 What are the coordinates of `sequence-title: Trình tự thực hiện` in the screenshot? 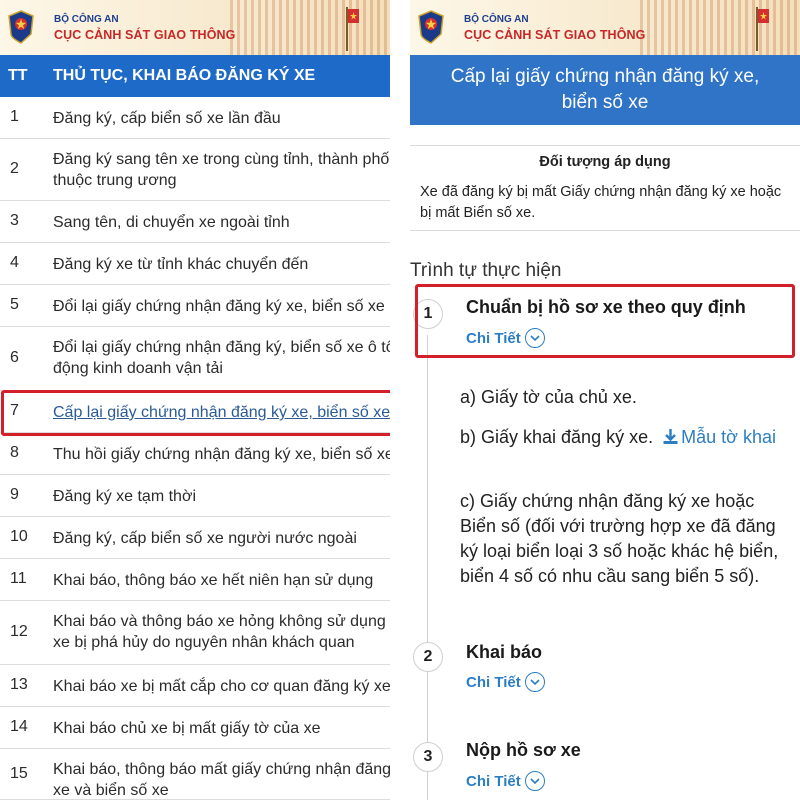 It's located at (486, 270).